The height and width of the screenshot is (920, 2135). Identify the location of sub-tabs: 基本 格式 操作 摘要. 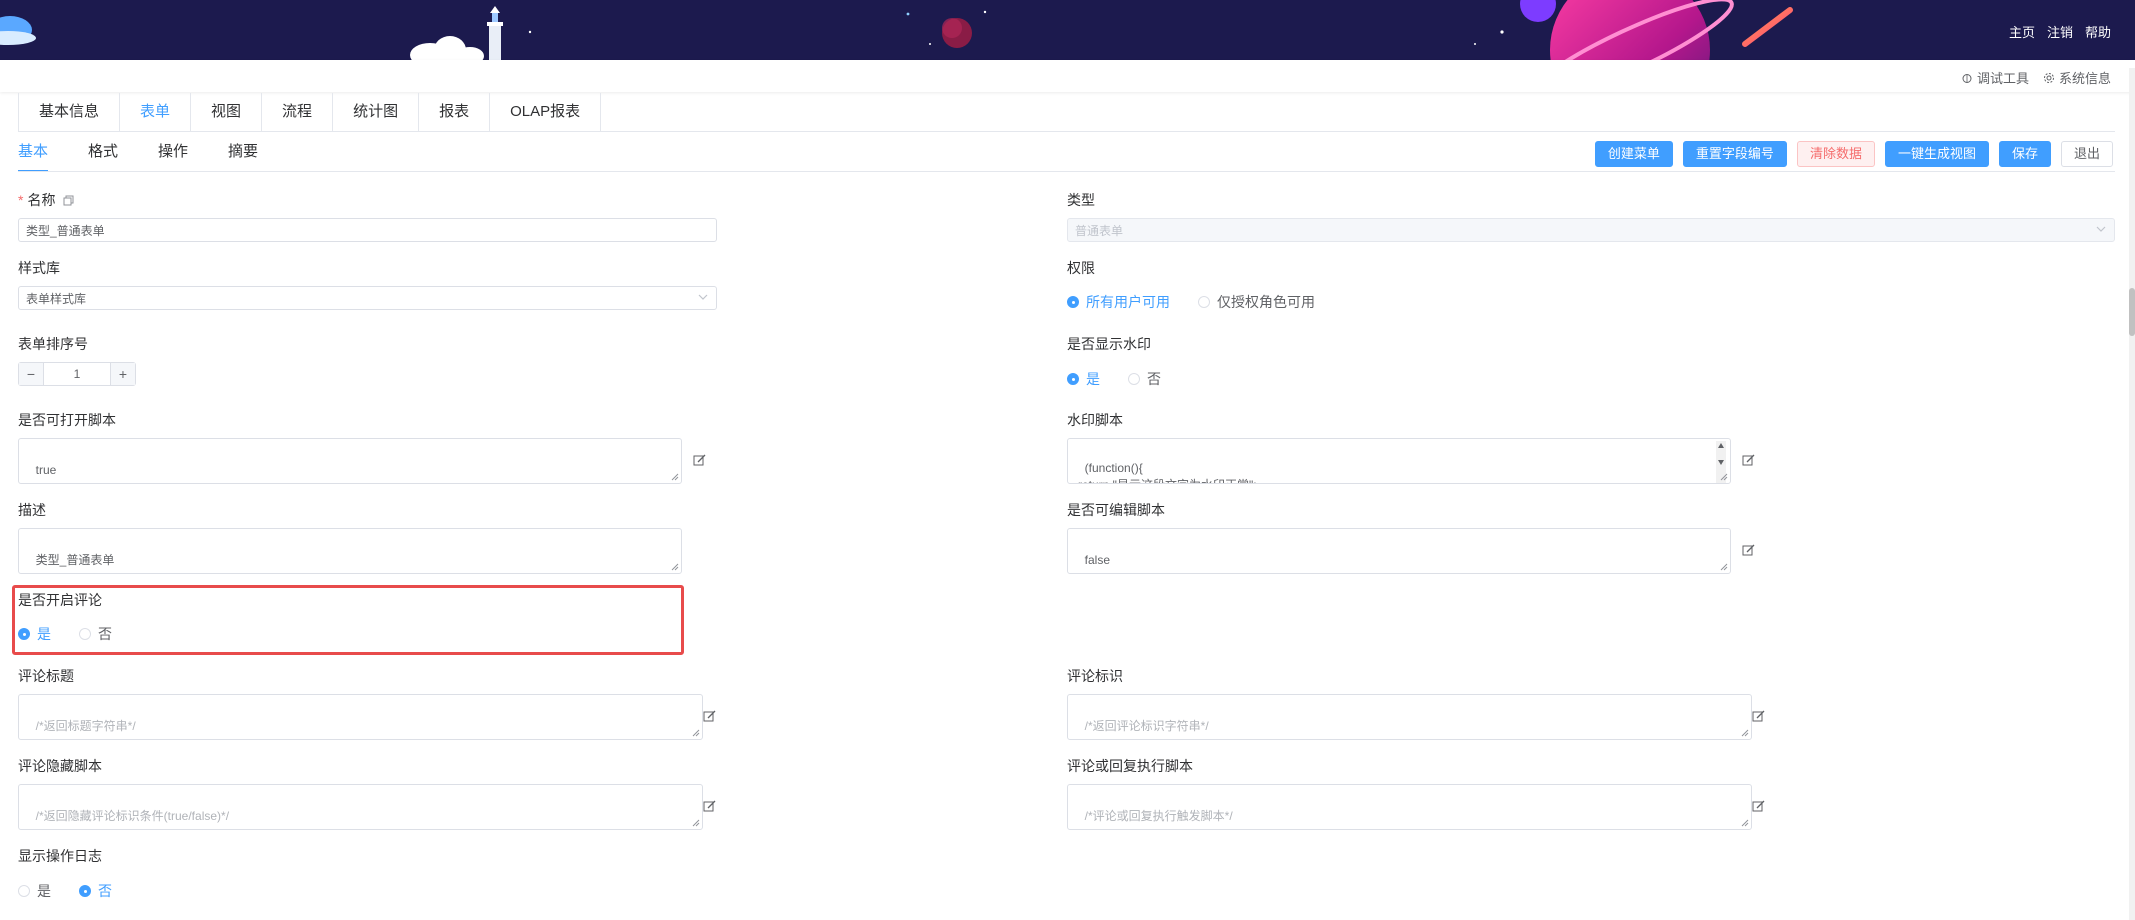
(138, 156).